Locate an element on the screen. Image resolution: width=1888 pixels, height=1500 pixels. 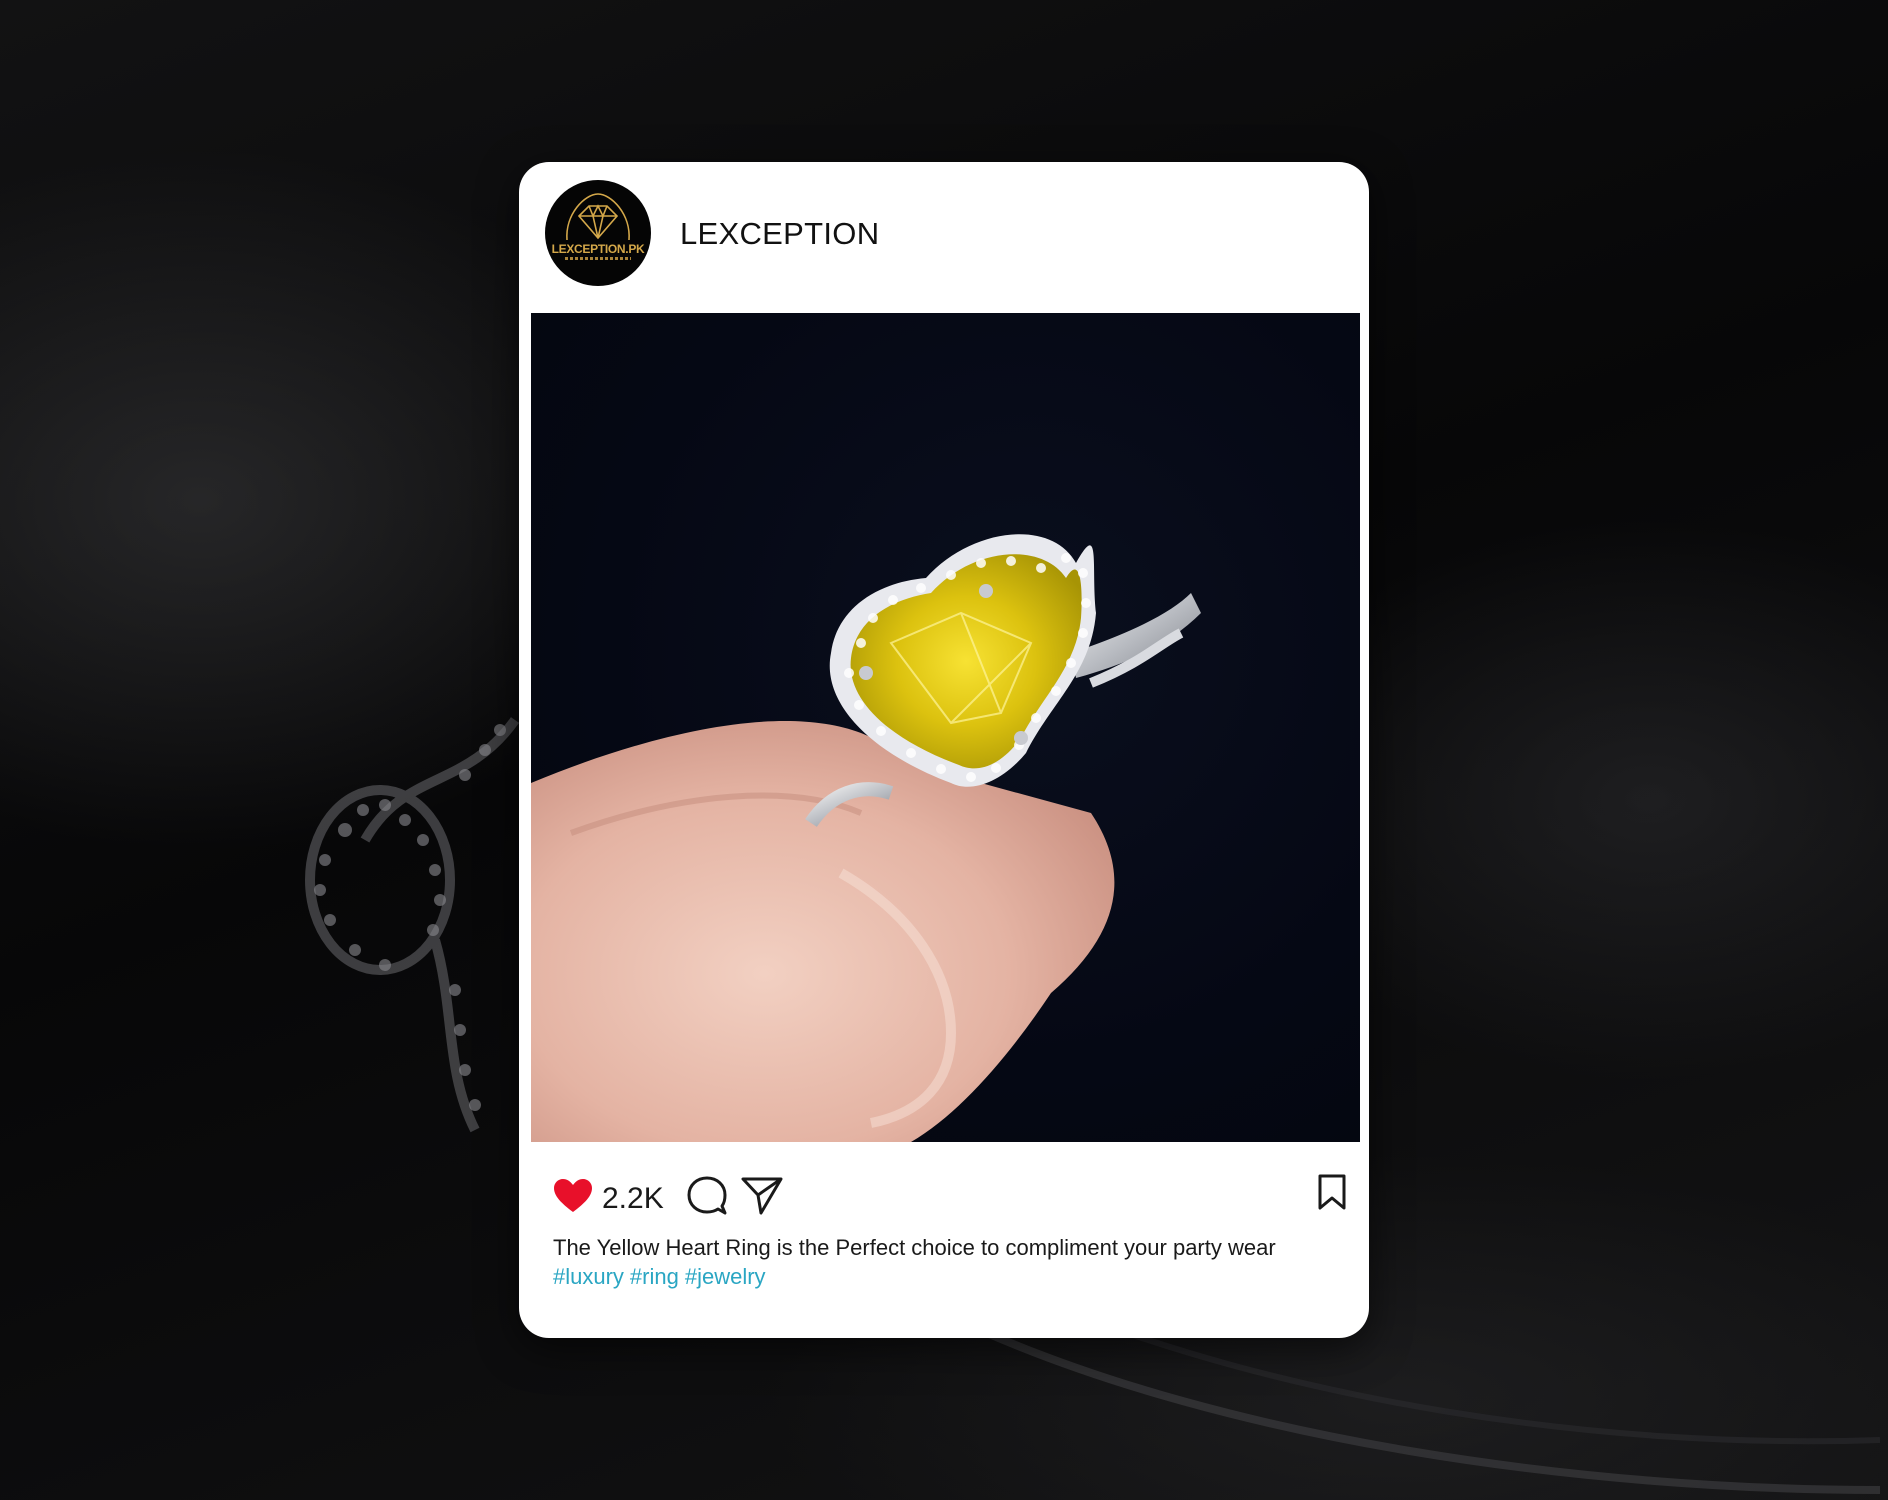
post-actions: 2.2K is located at coordinates (944, 1198).